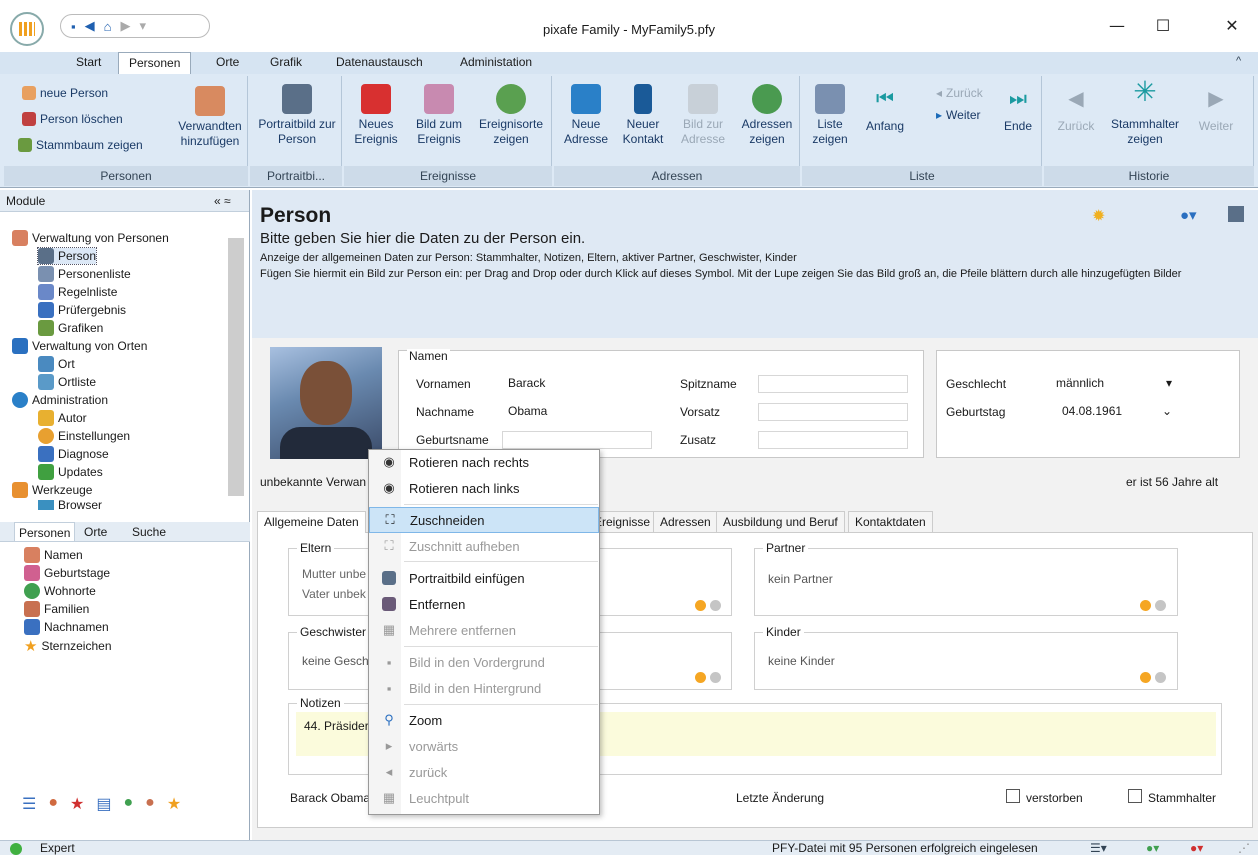 The height and width of the screenshot is (856, 1258). Describe the element at coordinates (236, 367) in the screenshot. I see `modules-scrollbar` at that location.